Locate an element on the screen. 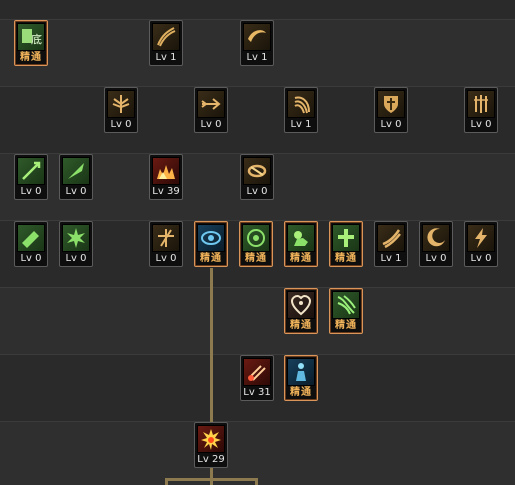 The height and width of the screenshot is (485, 515). red-impact-icon is located at coordinates (257, 372).